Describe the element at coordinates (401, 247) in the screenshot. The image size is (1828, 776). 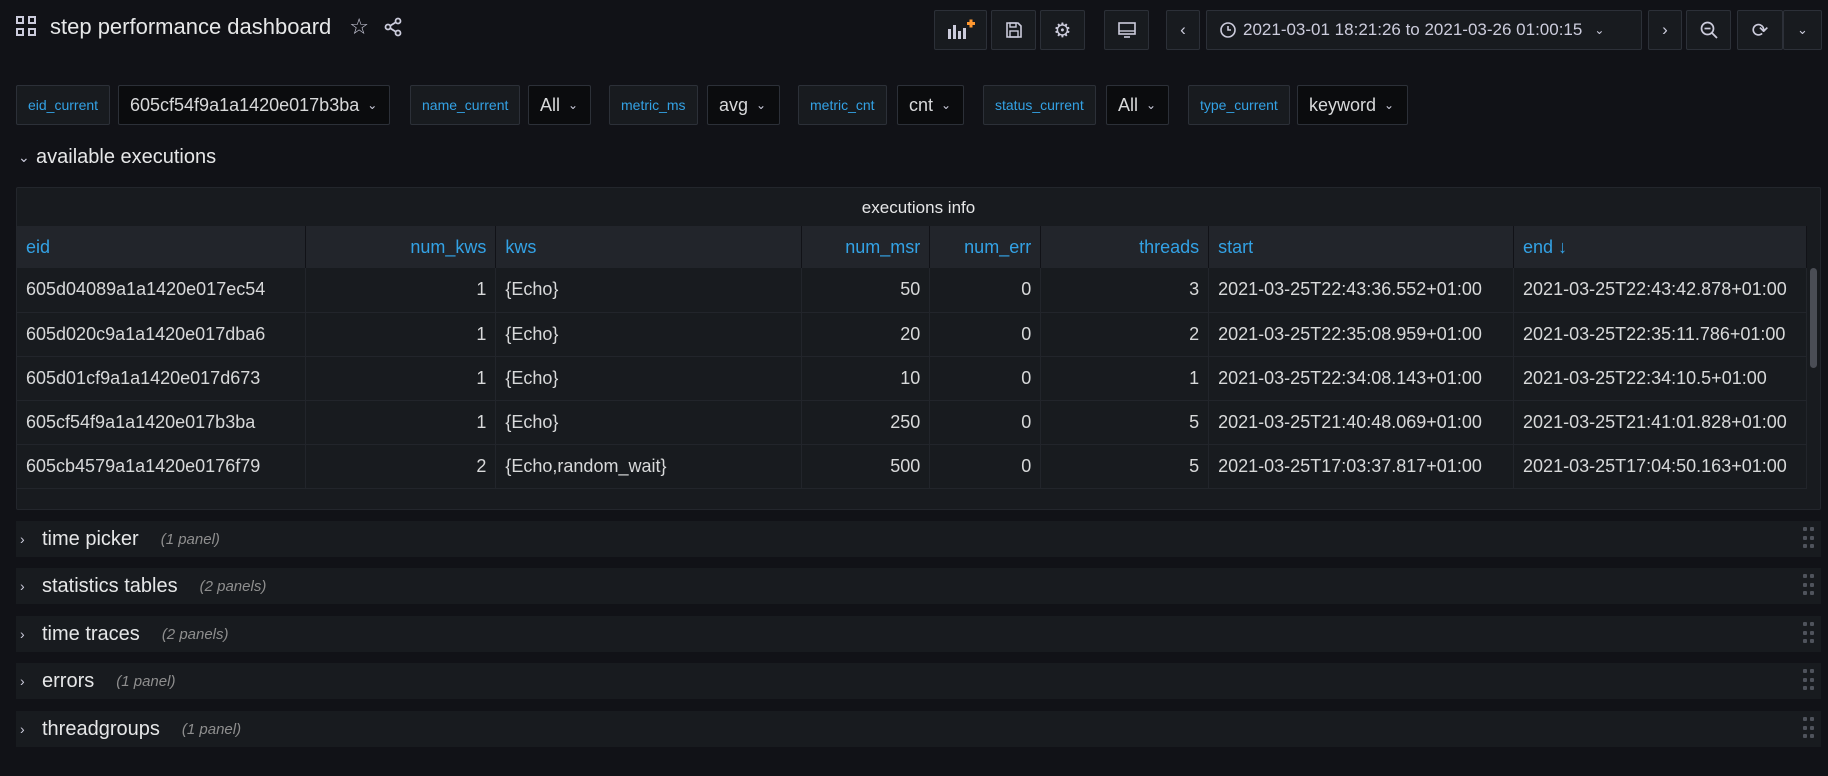
I see `column-header-num-kws: num_kws` at that location.